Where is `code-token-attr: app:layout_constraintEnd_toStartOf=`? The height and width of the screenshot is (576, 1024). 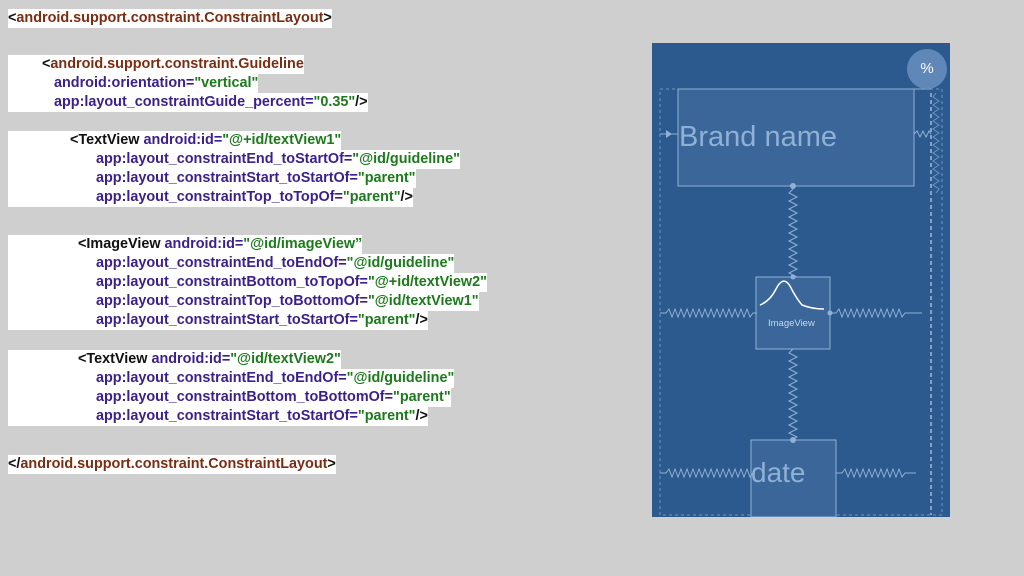
code-token-attr: app:layout_constraintEnd_toStartOf= is located at coordinates (224, 159).